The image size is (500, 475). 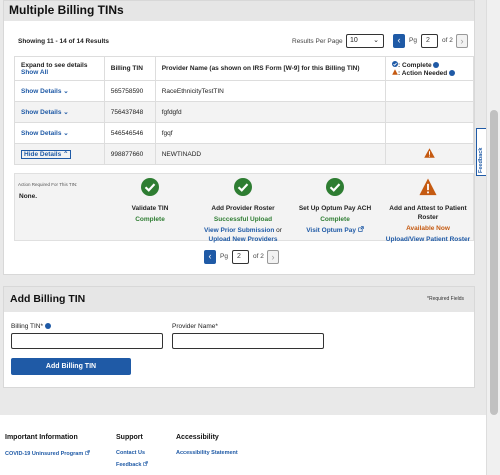 I want to click on add-billing-tin-button: Add Billing TIN, so click(x=71, y=366).